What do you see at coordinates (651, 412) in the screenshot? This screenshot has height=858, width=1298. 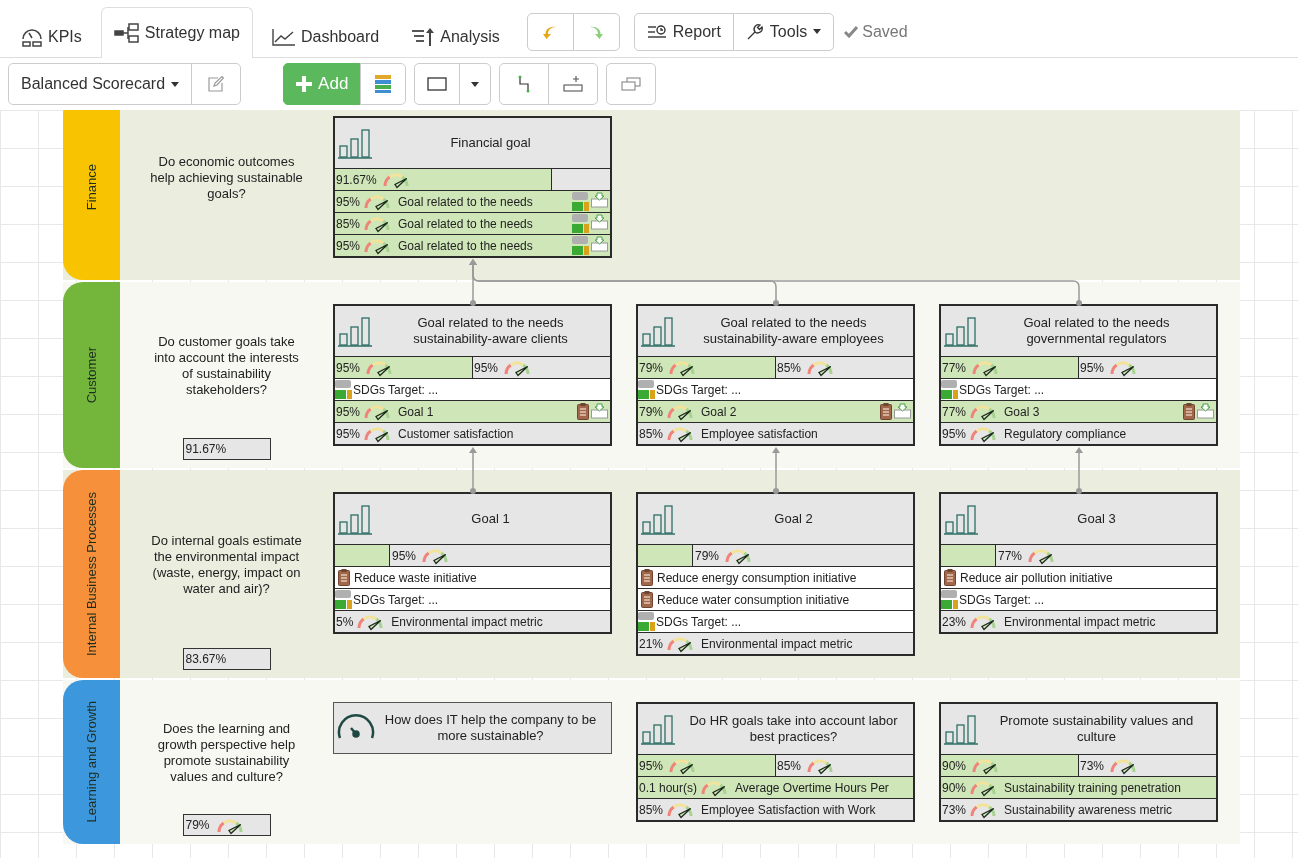 I see `metric-value: 79%` at bounding box center [651, 412].